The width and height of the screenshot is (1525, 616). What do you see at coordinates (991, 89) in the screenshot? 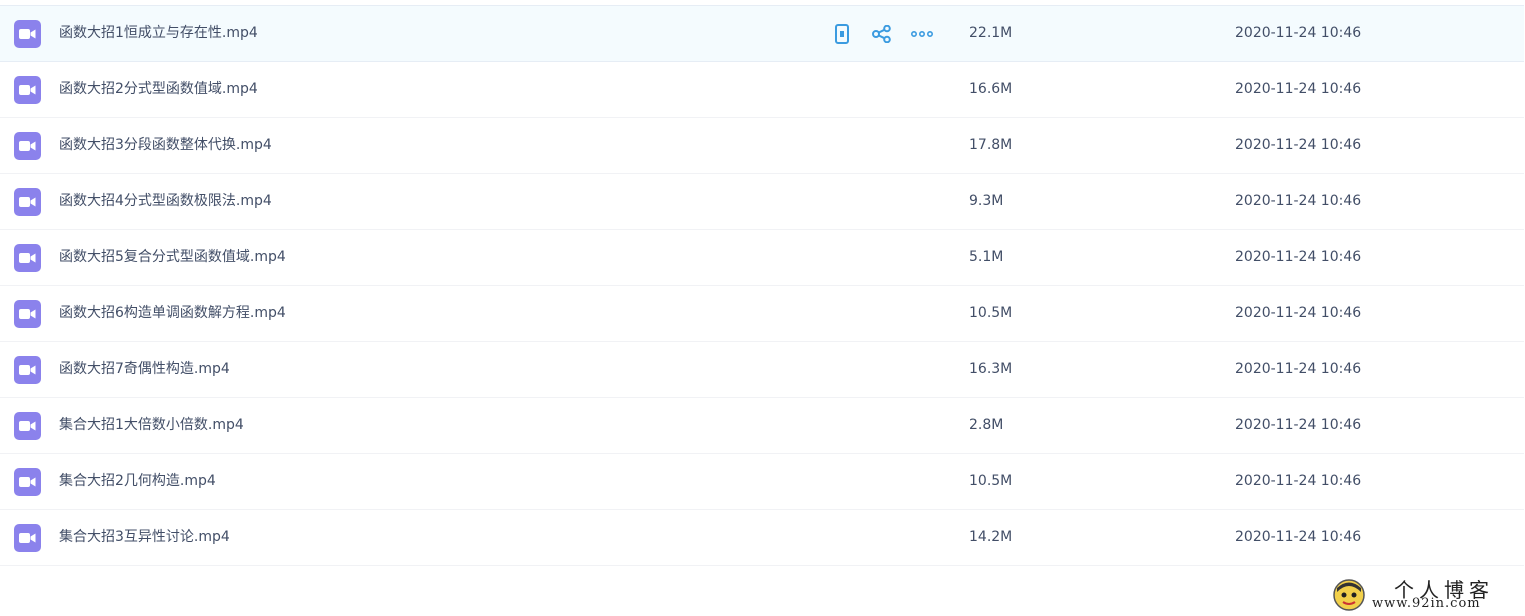
I see `file-size: 16.6M` at bounding box center [991, 89].